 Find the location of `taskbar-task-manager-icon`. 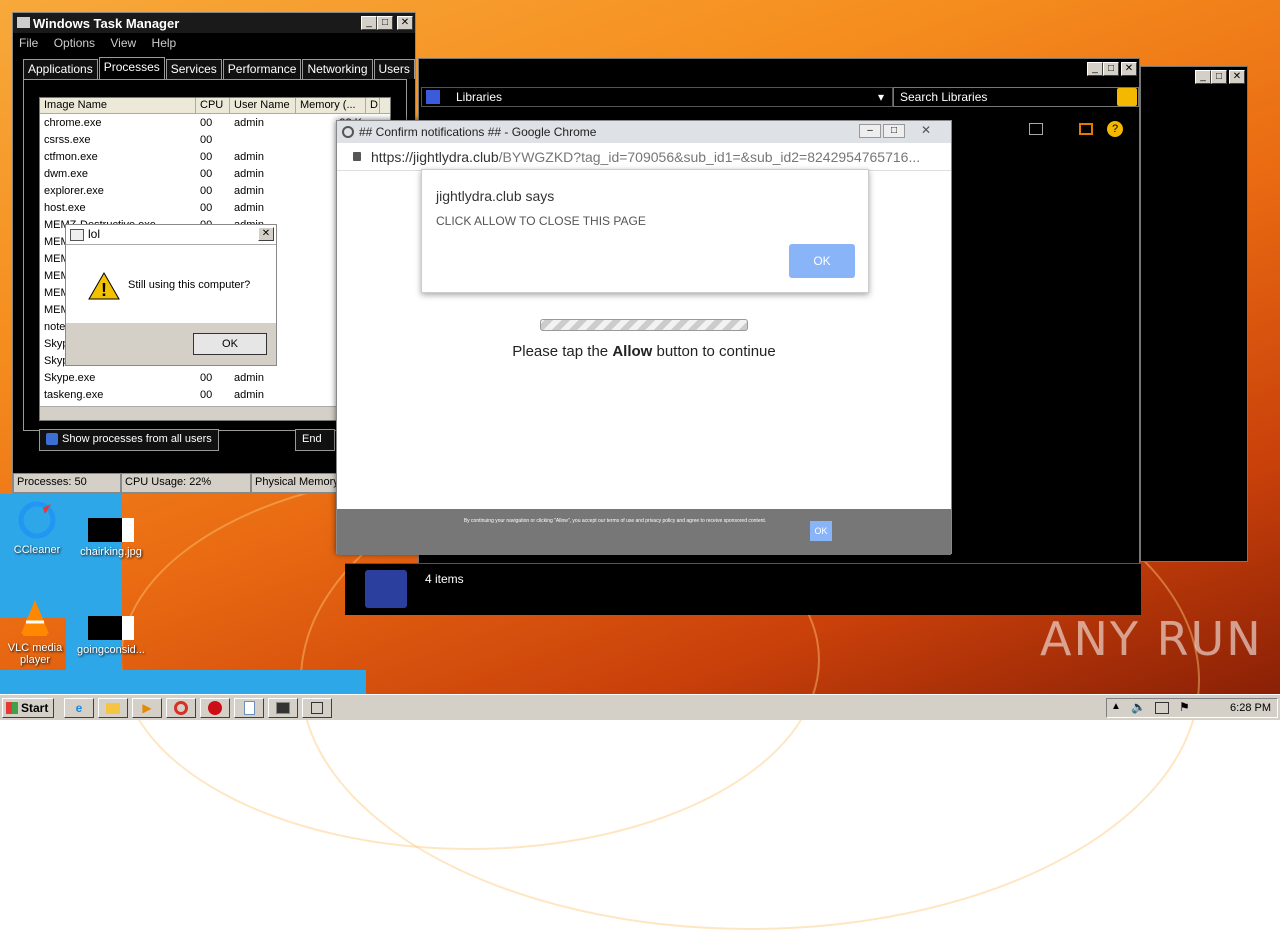

taskbar-task-manager-icon is located at coordinates (283, 708).